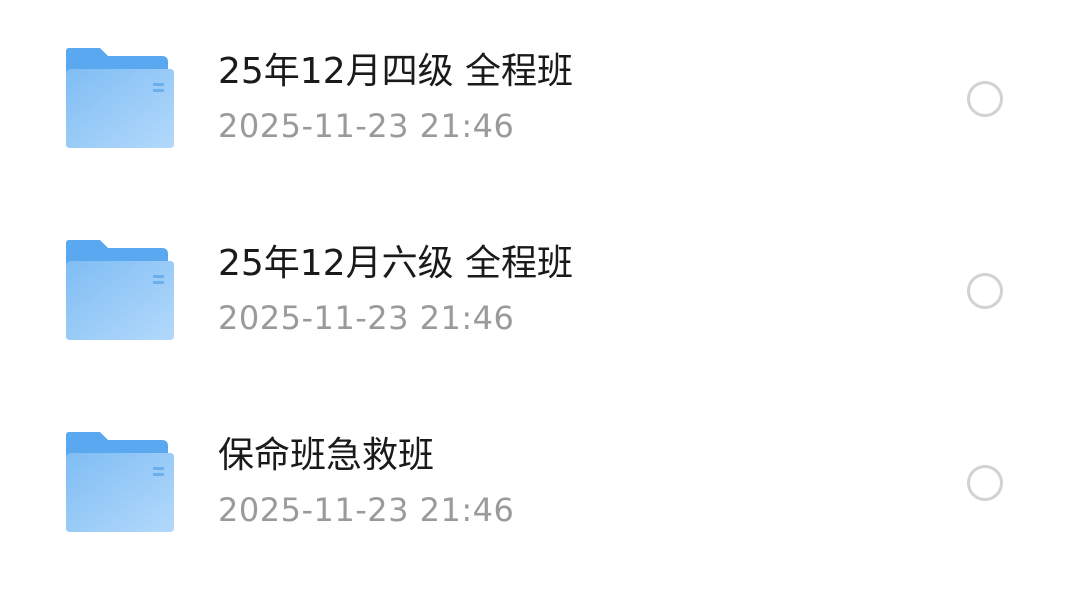 This screenshot has width=1080, height=597. What do you see at coordinates (396, 71) in the screenshot?
I see `folder-name: 25年12月四级 全程班` at bounding box center [396, 71].